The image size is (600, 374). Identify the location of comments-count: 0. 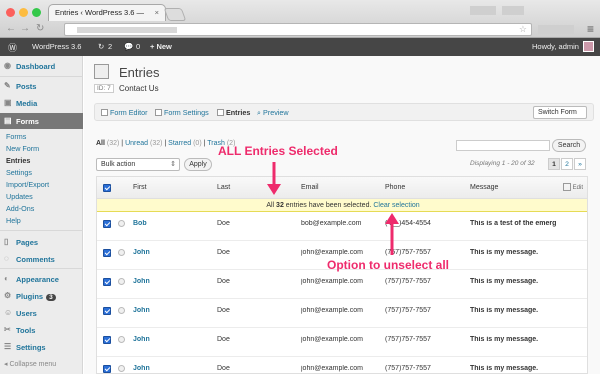
(138, 46).